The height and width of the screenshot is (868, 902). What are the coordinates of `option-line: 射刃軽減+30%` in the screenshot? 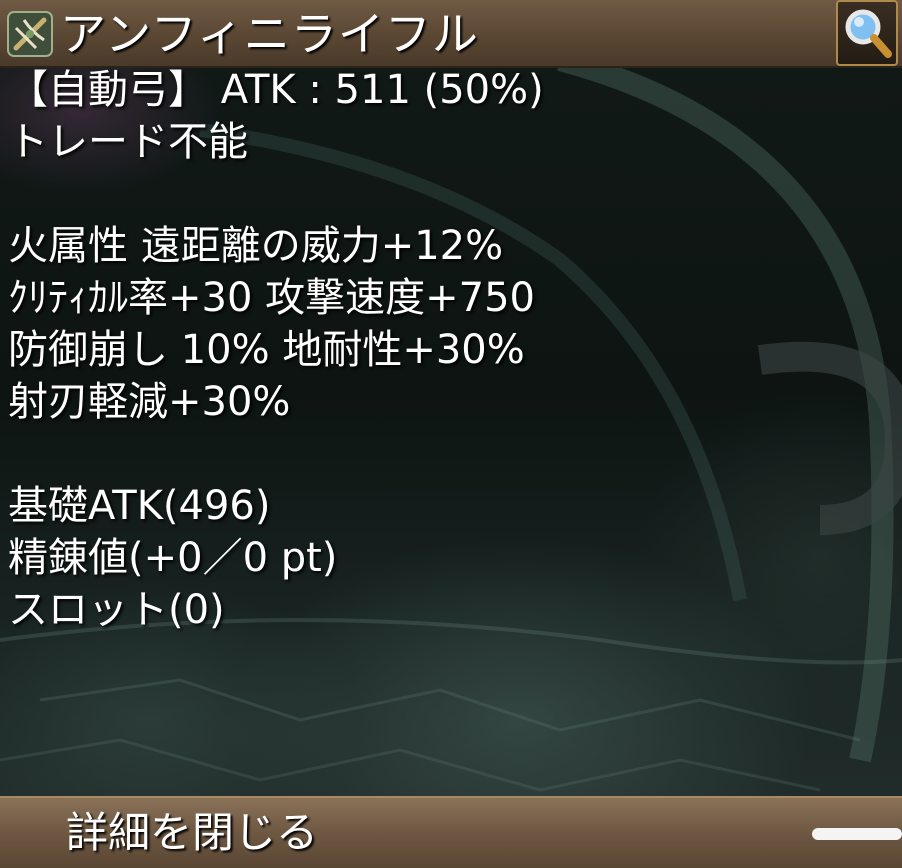 It's located at (149, 402).